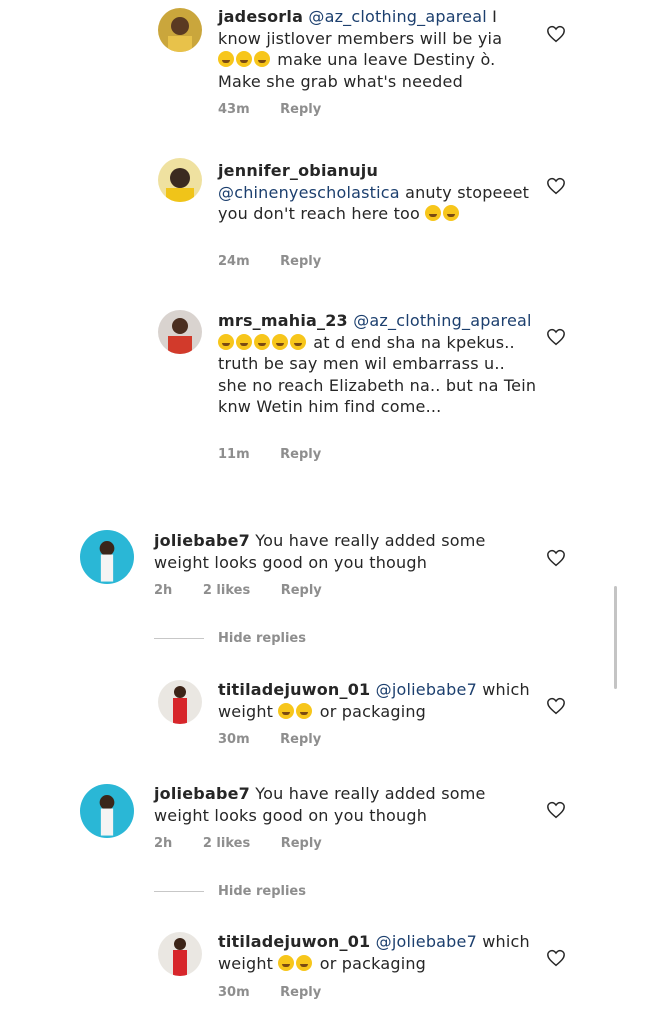  I want to click on comment-time: 24m, so click(234, 261).